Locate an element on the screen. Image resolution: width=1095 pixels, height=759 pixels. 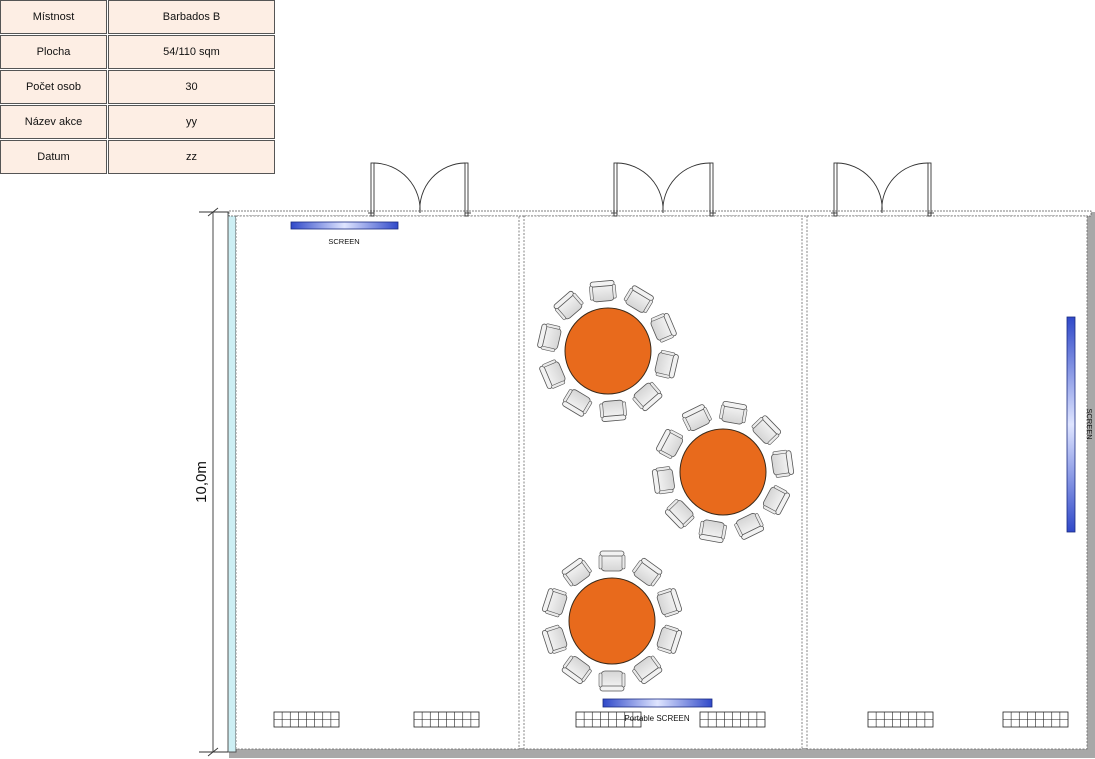
outer-wall-top is located at coordinates (660, 213).